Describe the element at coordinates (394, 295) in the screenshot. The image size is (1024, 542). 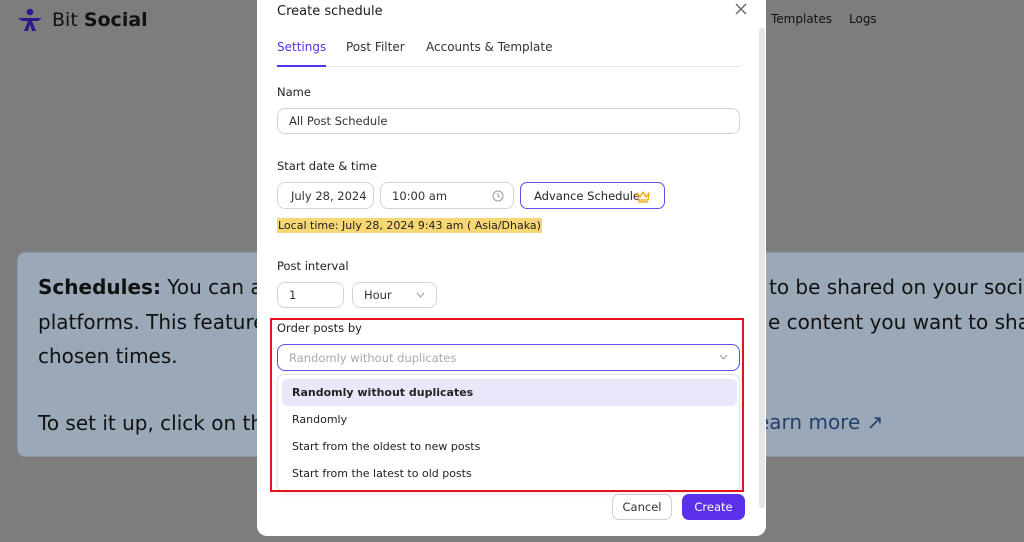
I see `interval-unit-select: Hour` at that location.